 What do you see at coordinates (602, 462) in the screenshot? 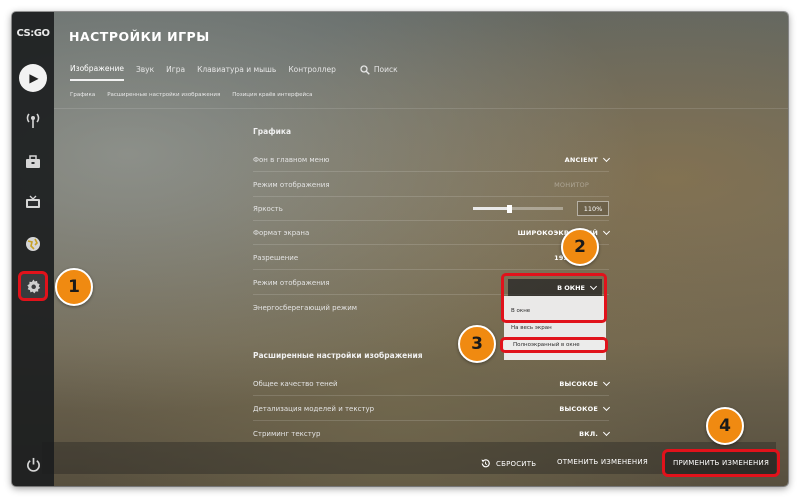
I see `cancel-changes-button: ОТМЕНИТЬ ИЗМЕНЕНИЯ` at bounding box center [602, 462].